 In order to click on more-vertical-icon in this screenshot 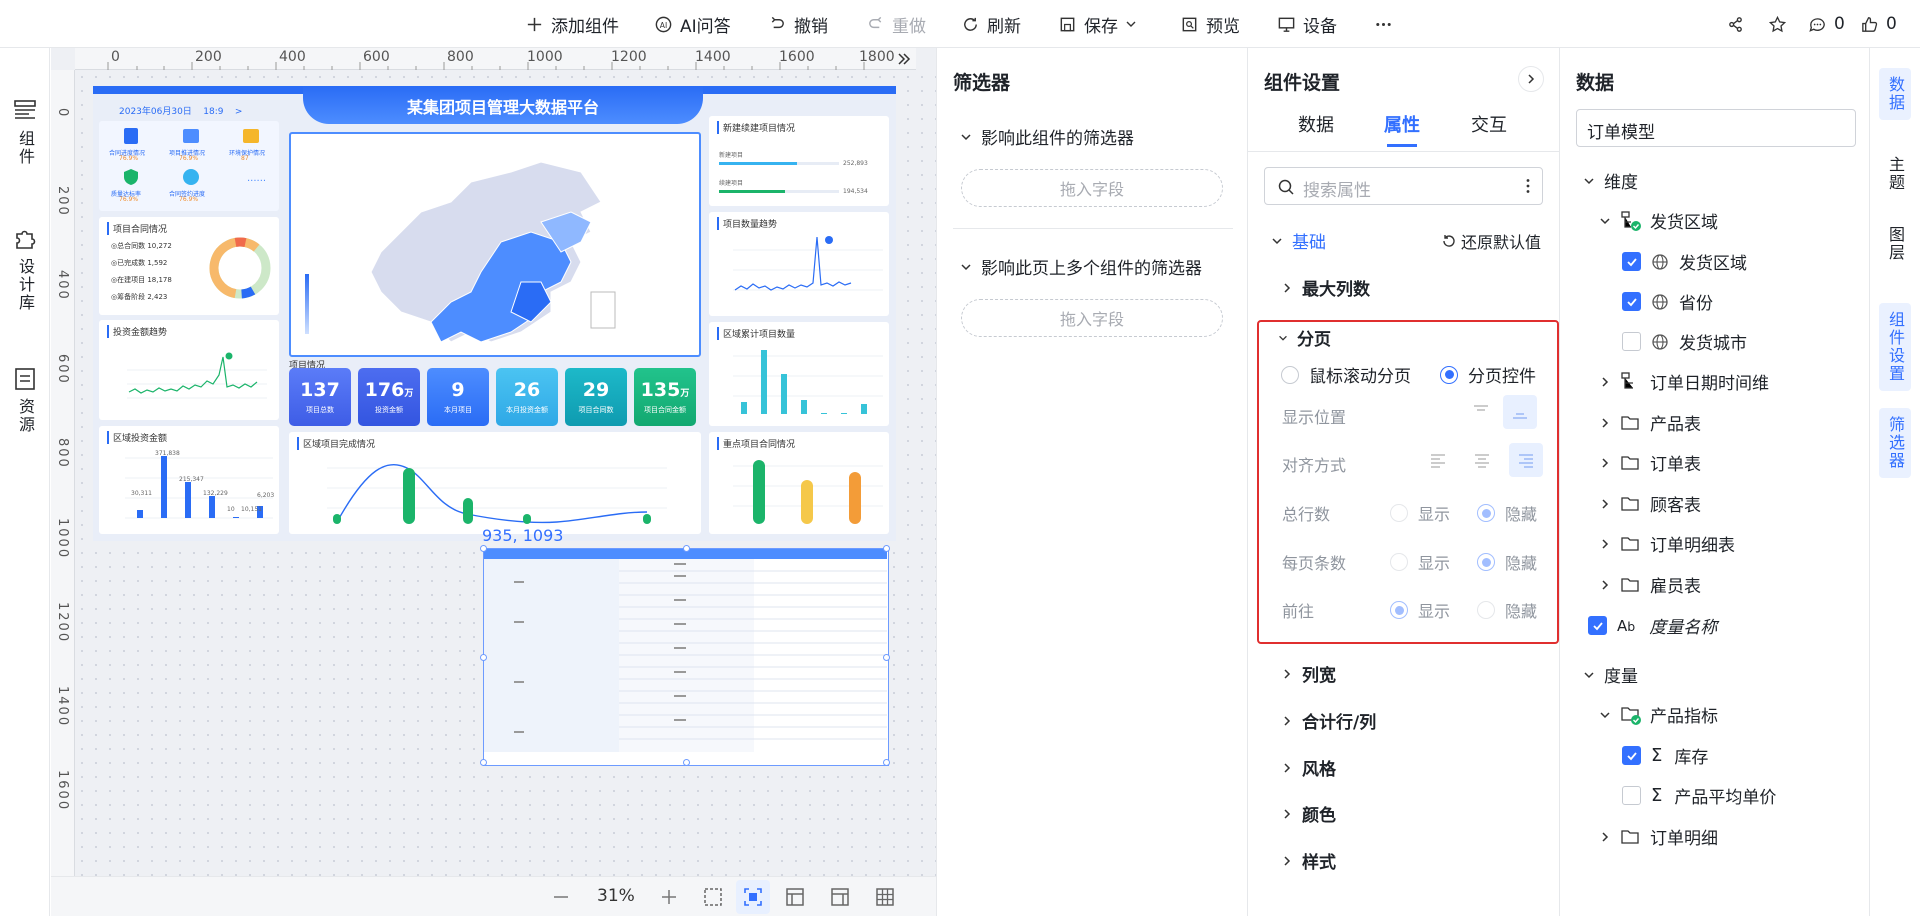, I will do `click(1528, 186)`.